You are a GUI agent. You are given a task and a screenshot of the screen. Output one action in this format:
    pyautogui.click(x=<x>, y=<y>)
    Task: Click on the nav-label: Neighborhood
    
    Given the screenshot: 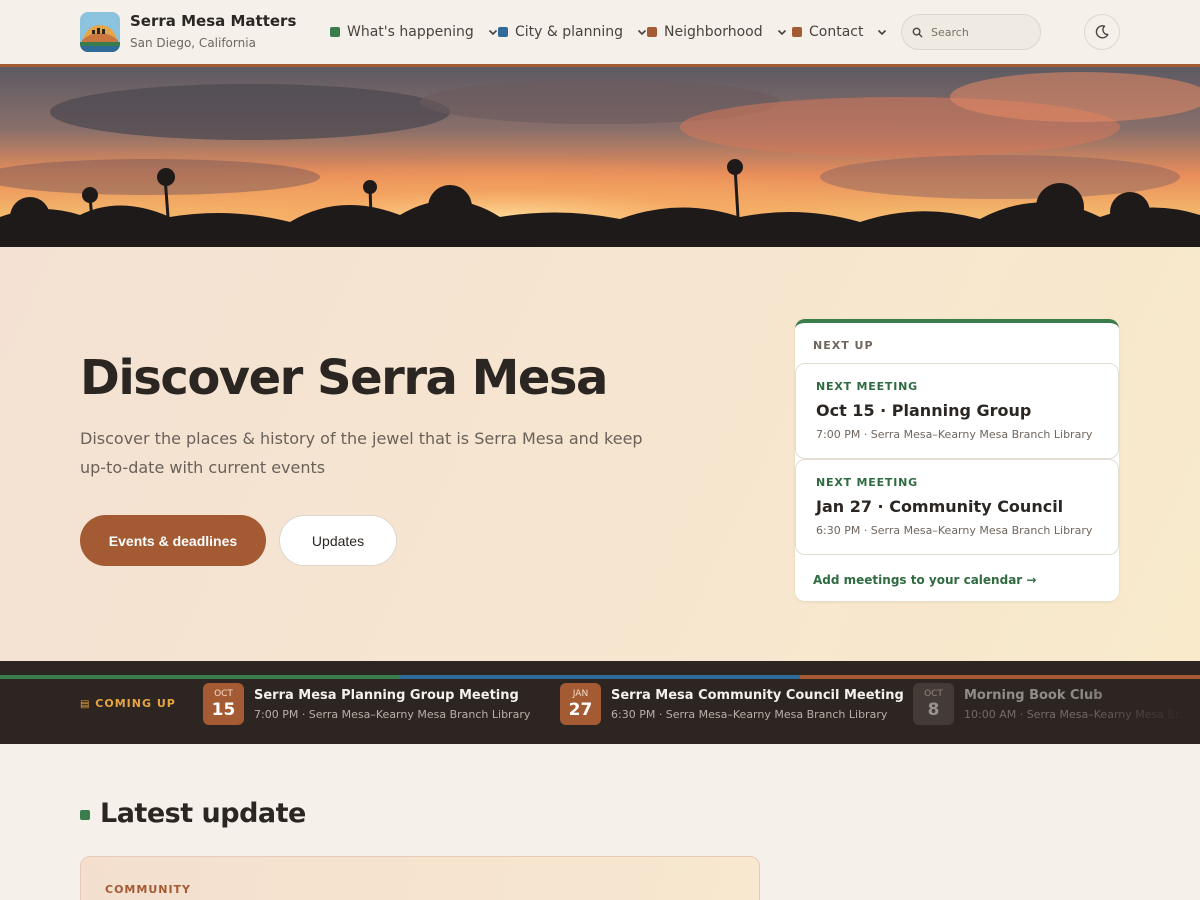 What is the action you would take?
    pyautogui.click(x=713, y=32)
    